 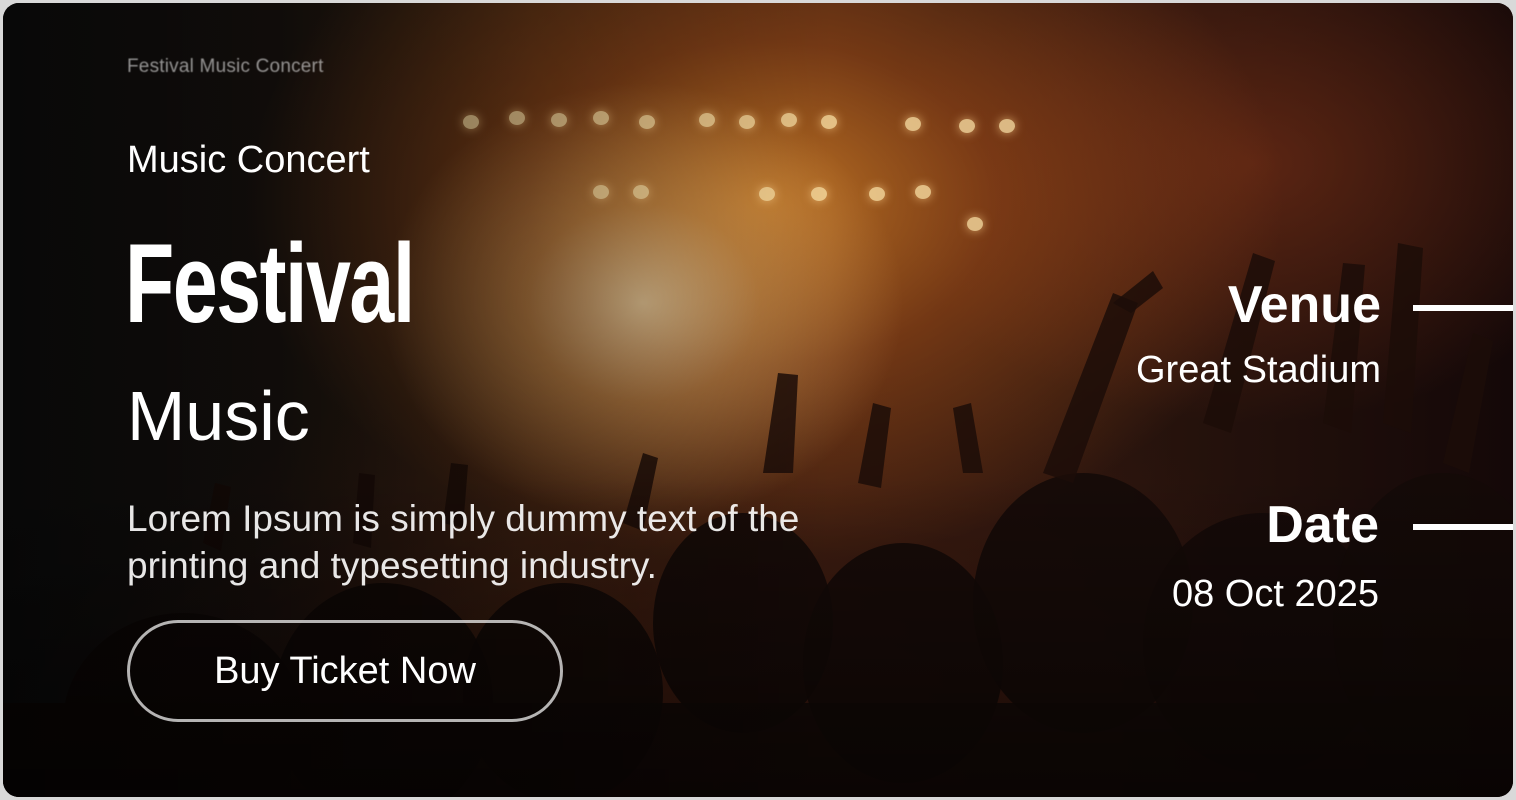 What do you see at coordinates (218, 416) in the screenshot?
I see `event-subtitle: Music` at bounding box center [218, 416].